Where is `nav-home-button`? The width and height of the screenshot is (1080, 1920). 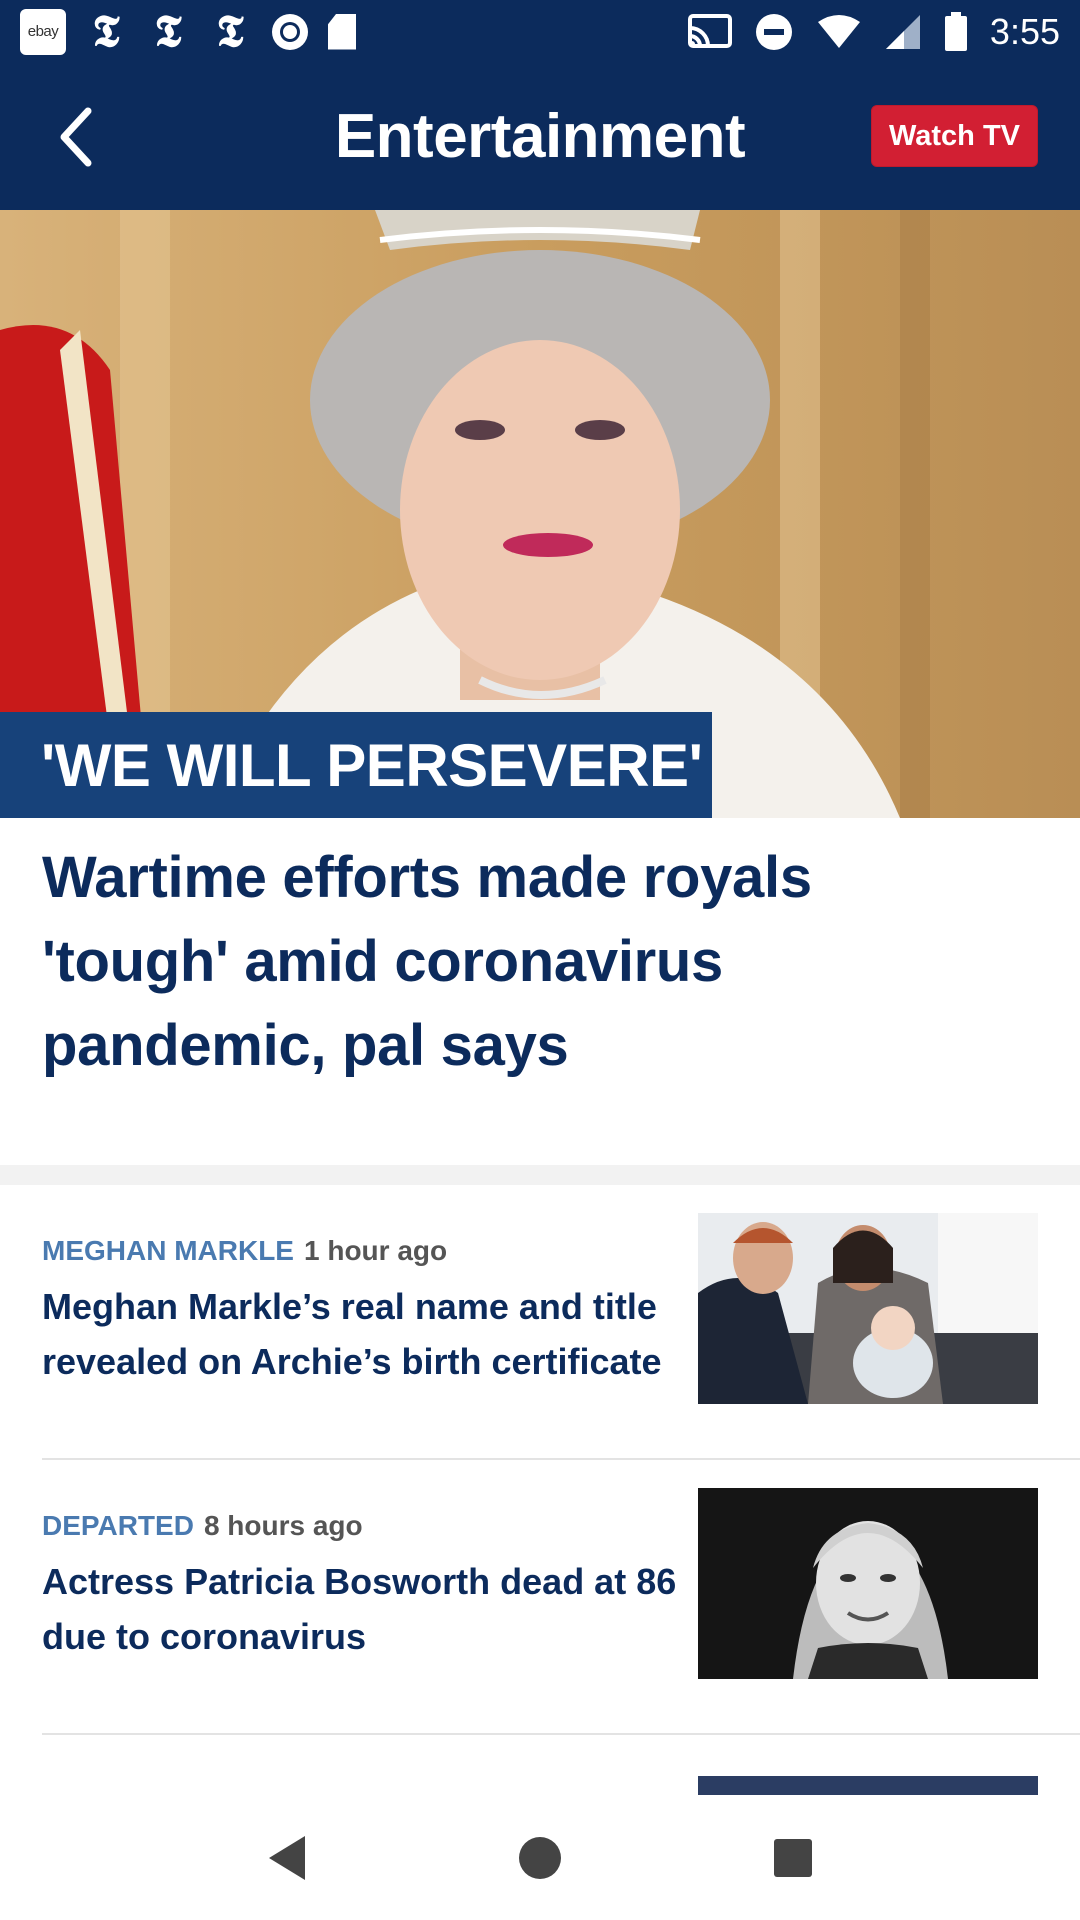
nav-home-button is located at coordinates (540, 1858).